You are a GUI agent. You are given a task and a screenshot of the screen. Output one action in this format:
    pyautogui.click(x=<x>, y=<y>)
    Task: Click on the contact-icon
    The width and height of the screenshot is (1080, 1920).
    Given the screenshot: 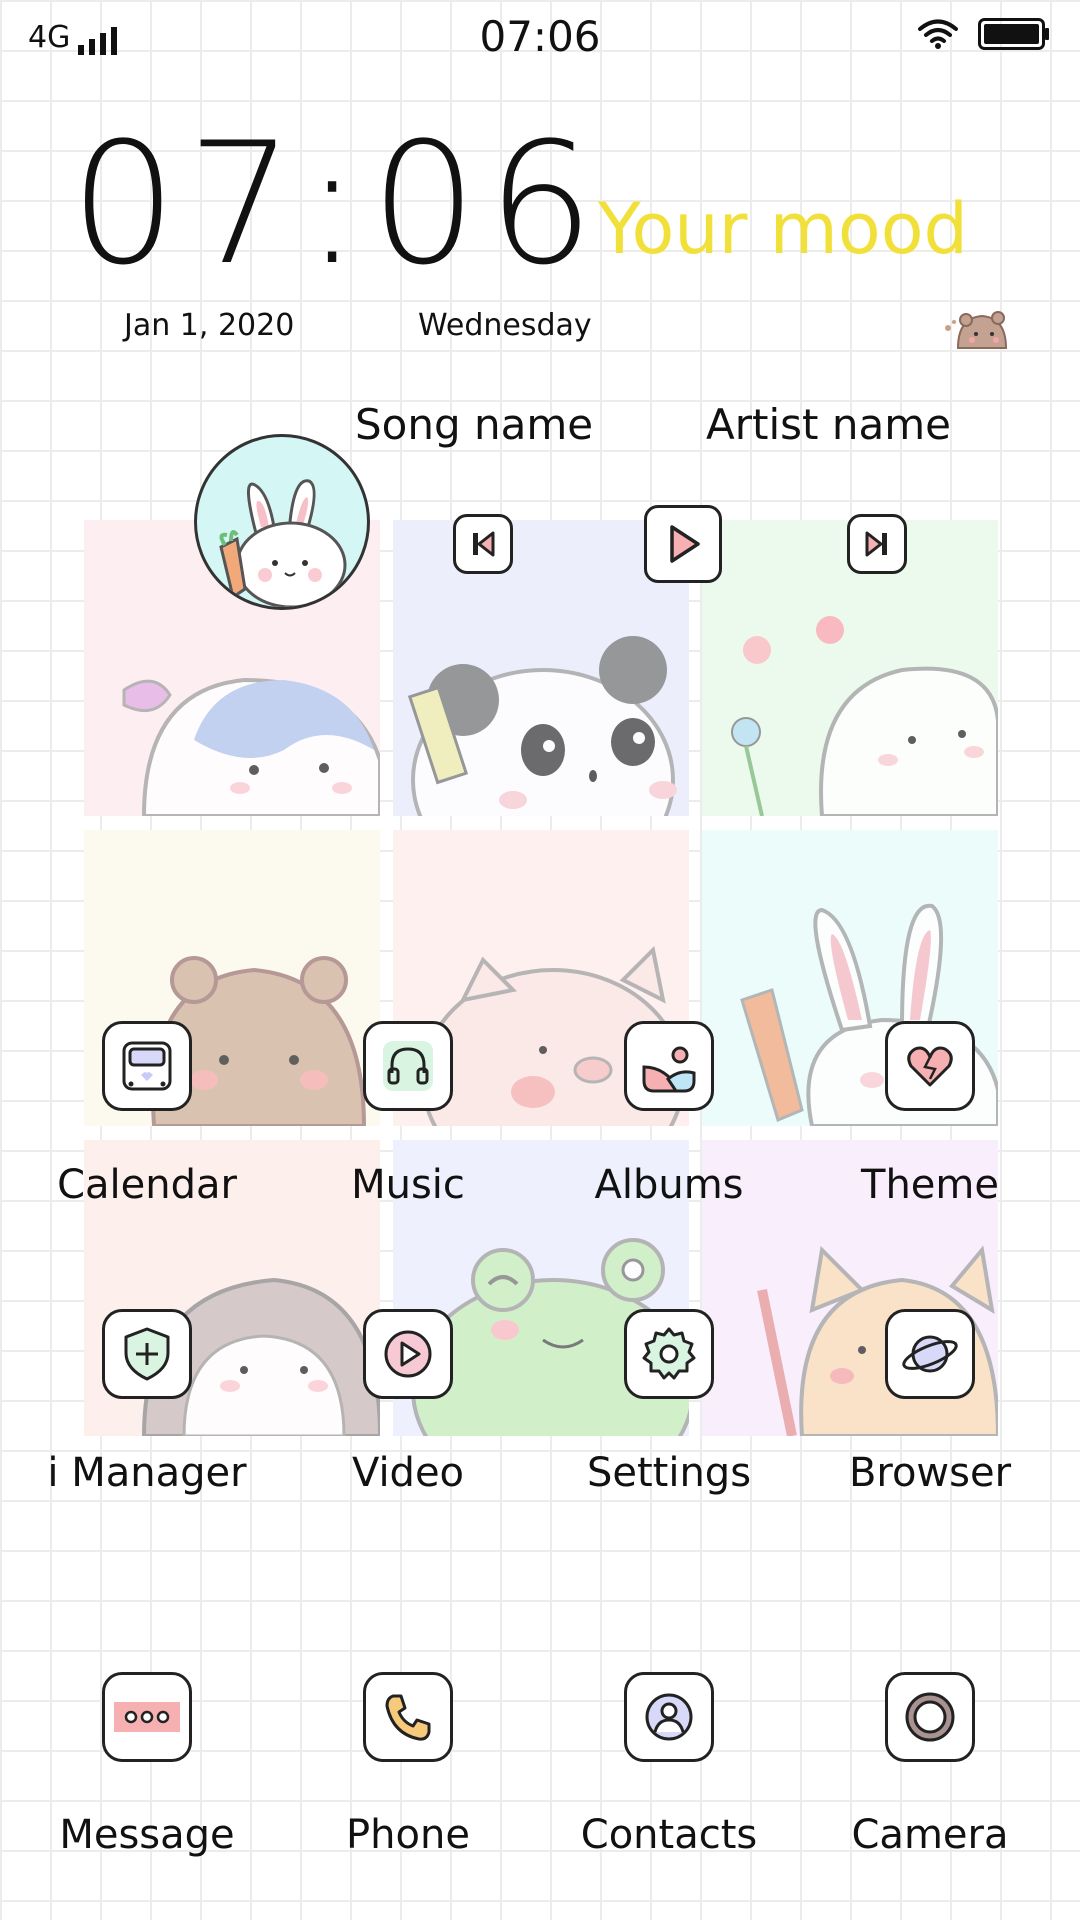 What is the action you would take?
    pyautogui.click(x=669, y=1717)
    